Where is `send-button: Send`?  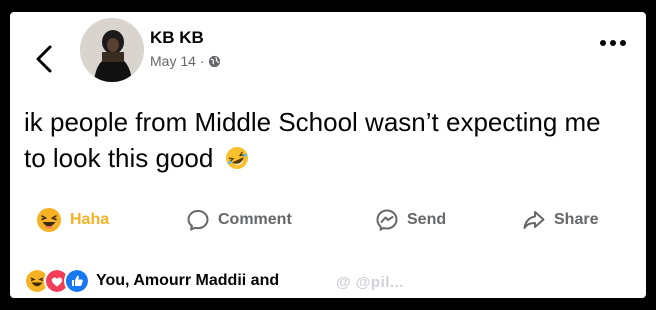 send-button: Send is located at coordinates (410, 220).